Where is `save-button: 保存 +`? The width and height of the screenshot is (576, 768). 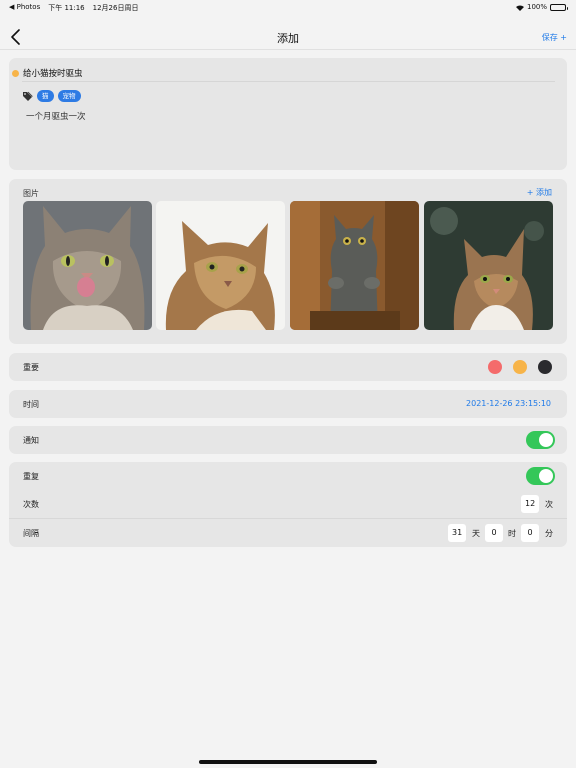
save-button: 保存 + is located at coordinates (554, 37).